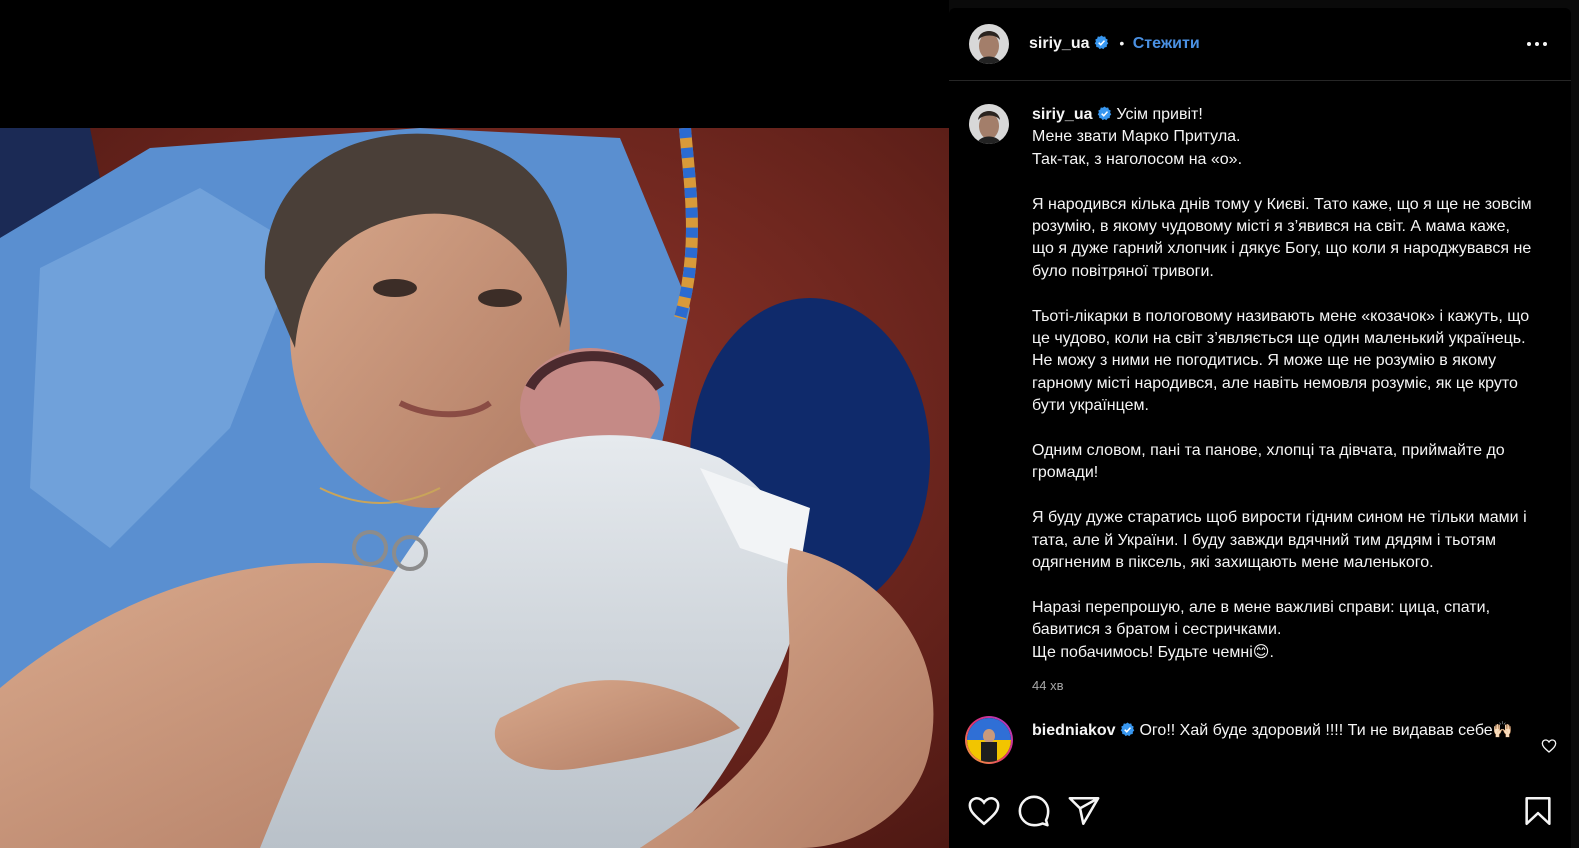 Image resolution: width=1579 pixels, height=848 pixels. I want to click on caption-author-avatar, so click(989, 124).